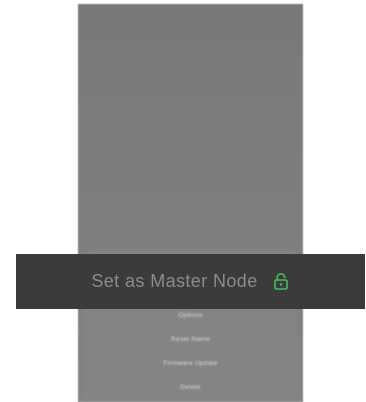 This screenshot has height=402, width=366. Describe the element at coordinates (281, 282) in the screenshot. I see `unlock-icon` at that location.